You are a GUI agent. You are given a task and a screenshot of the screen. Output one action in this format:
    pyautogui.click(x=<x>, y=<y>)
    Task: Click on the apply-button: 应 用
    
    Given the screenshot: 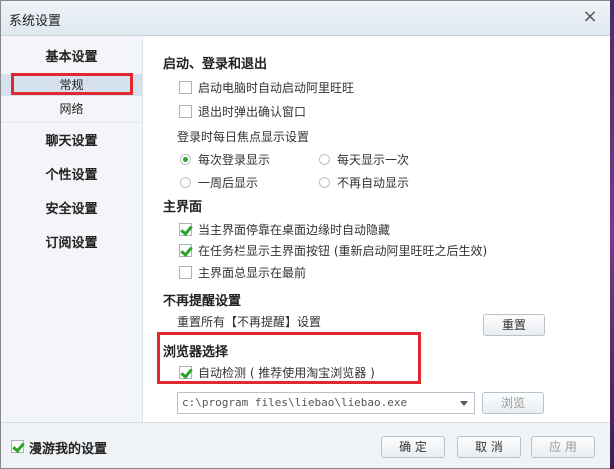 What is the action you would take?
    pyautogui.click(x=563, y=447)
    